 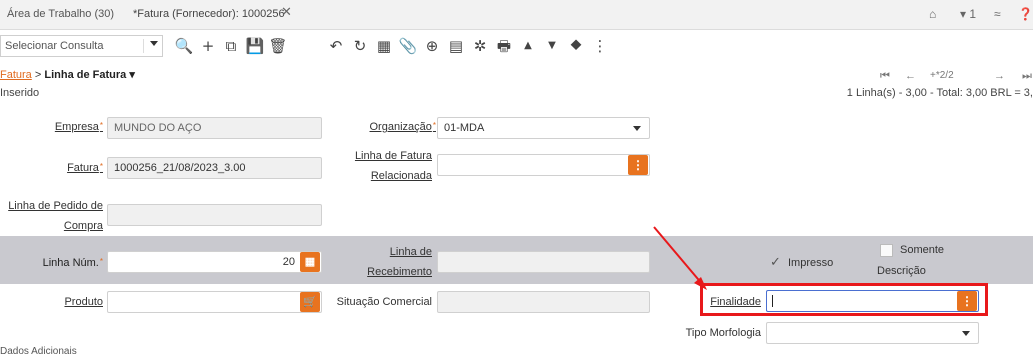 I want to click on checkmark-icon: ✓, so click(x=775, y=262).